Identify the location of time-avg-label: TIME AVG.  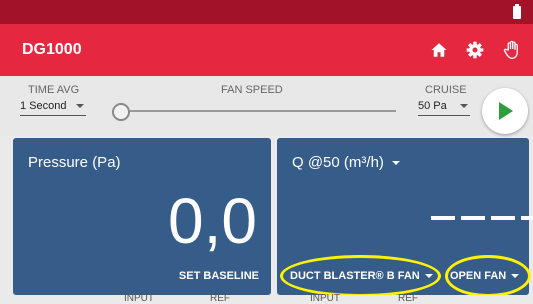
(54, 90).